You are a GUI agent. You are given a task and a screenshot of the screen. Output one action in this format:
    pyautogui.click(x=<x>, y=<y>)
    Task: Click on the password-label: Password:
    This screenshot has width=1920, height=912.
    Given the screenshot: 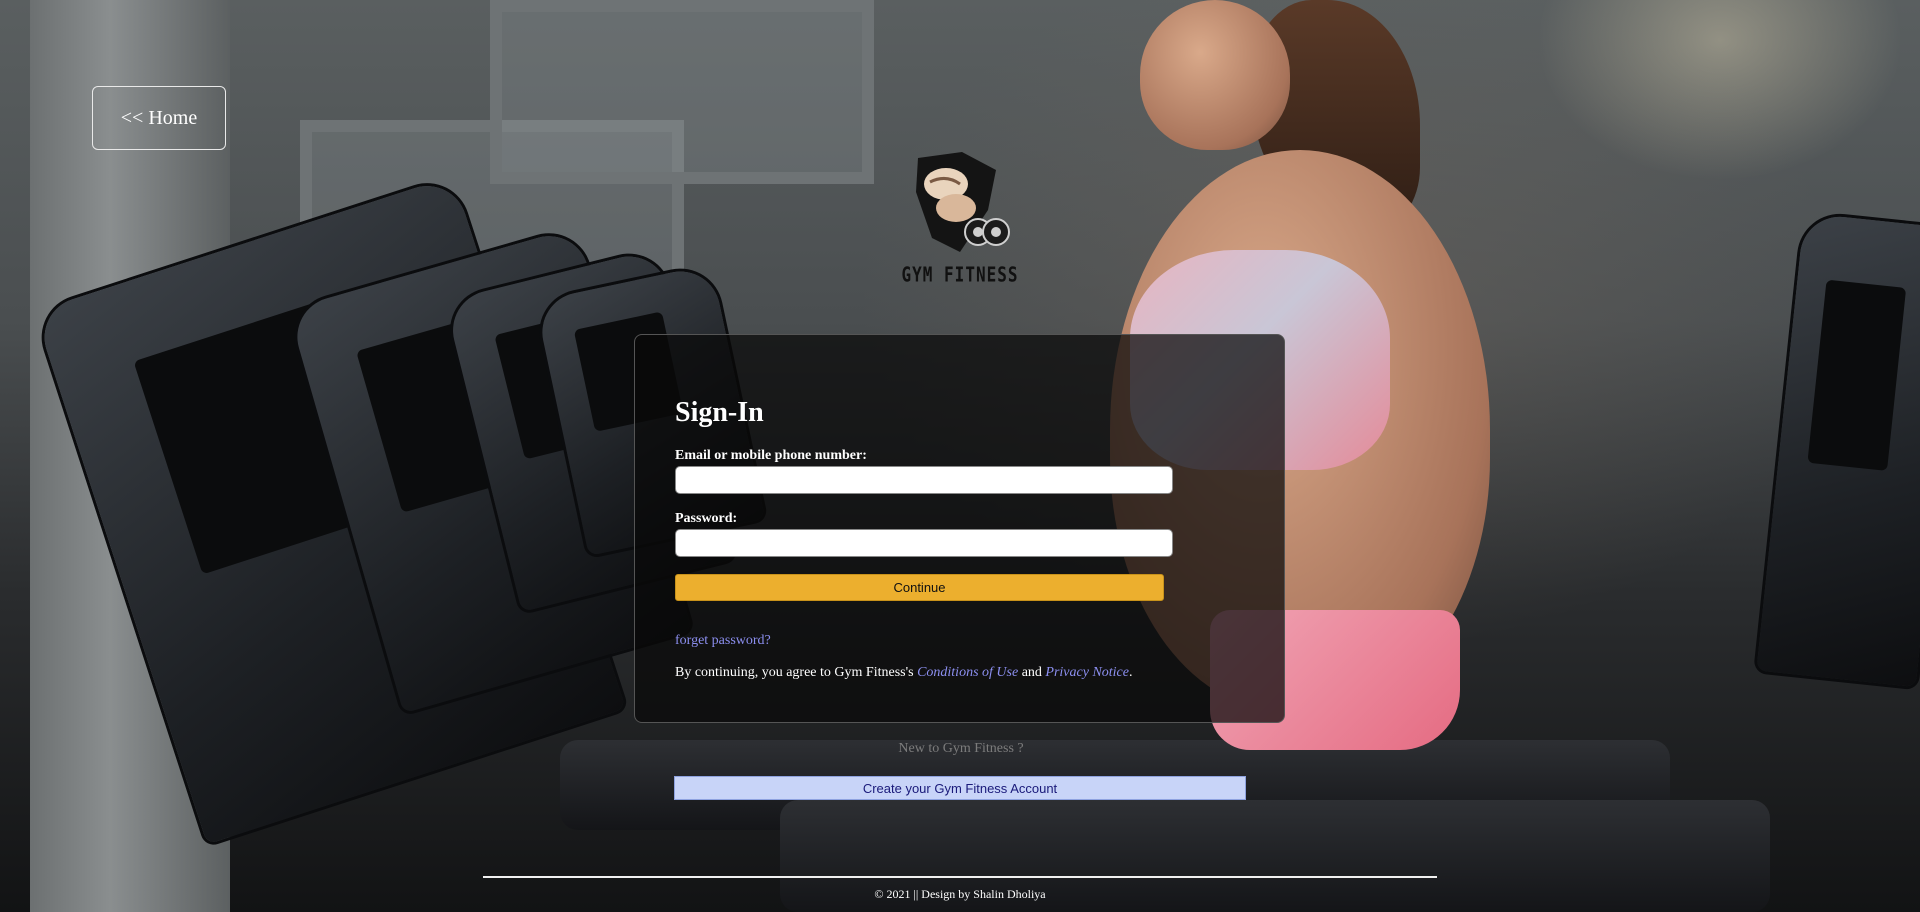 What is the action you would take?
    pyautogui.click(x=706, y=518)
    